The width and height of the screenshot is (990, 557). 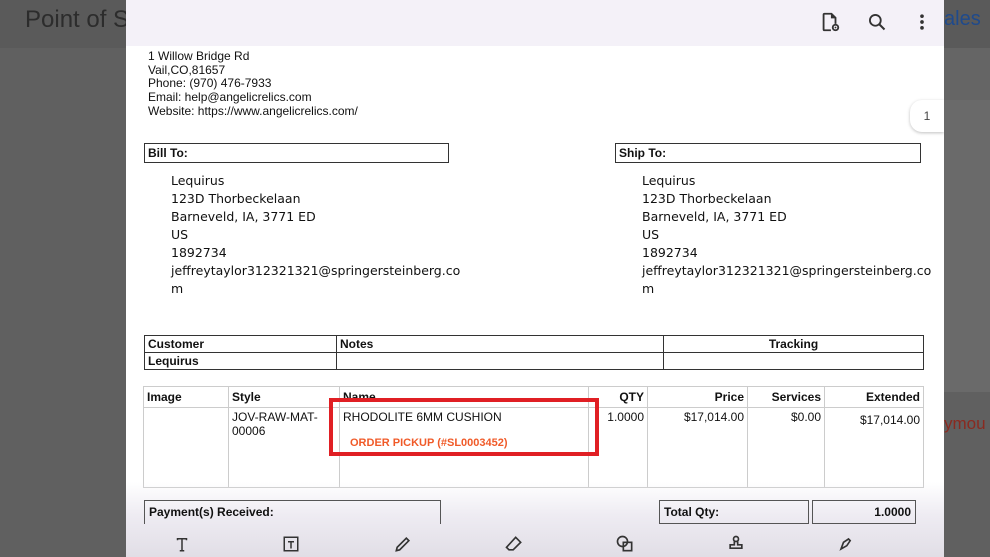 I want to click on shape-icon, so click(x=625, y=544).